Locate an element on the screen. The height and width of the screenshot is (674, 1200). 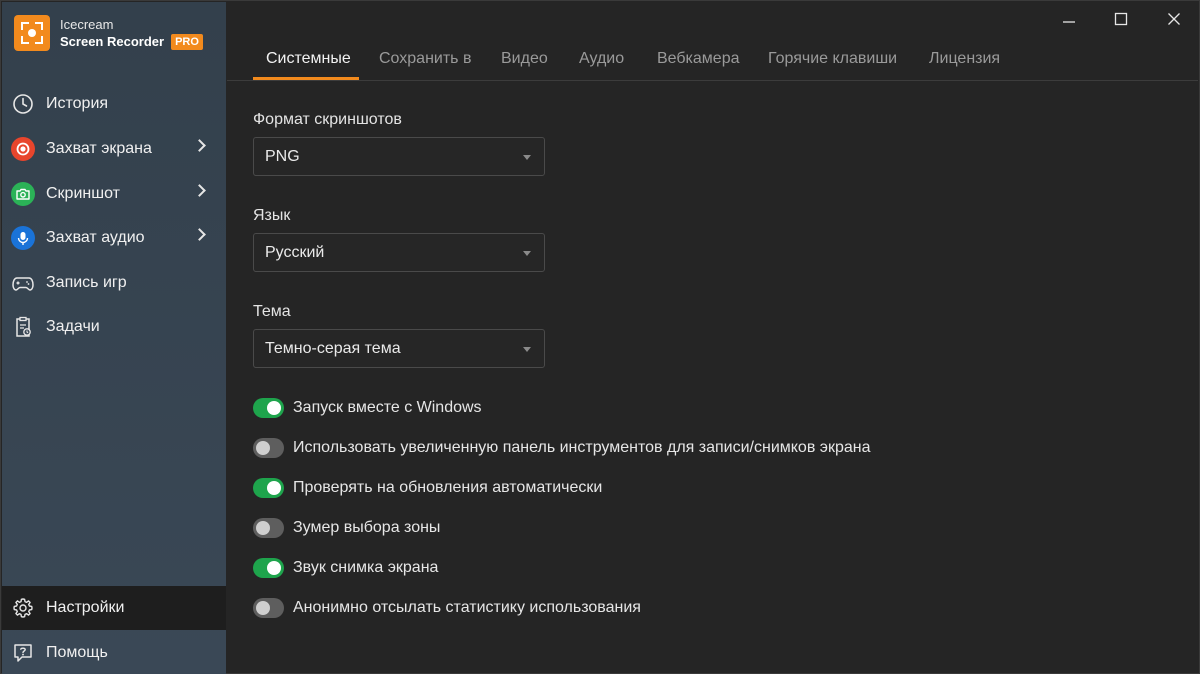
sidebar-item-help: Помощь is located at coordinates (114, 652).